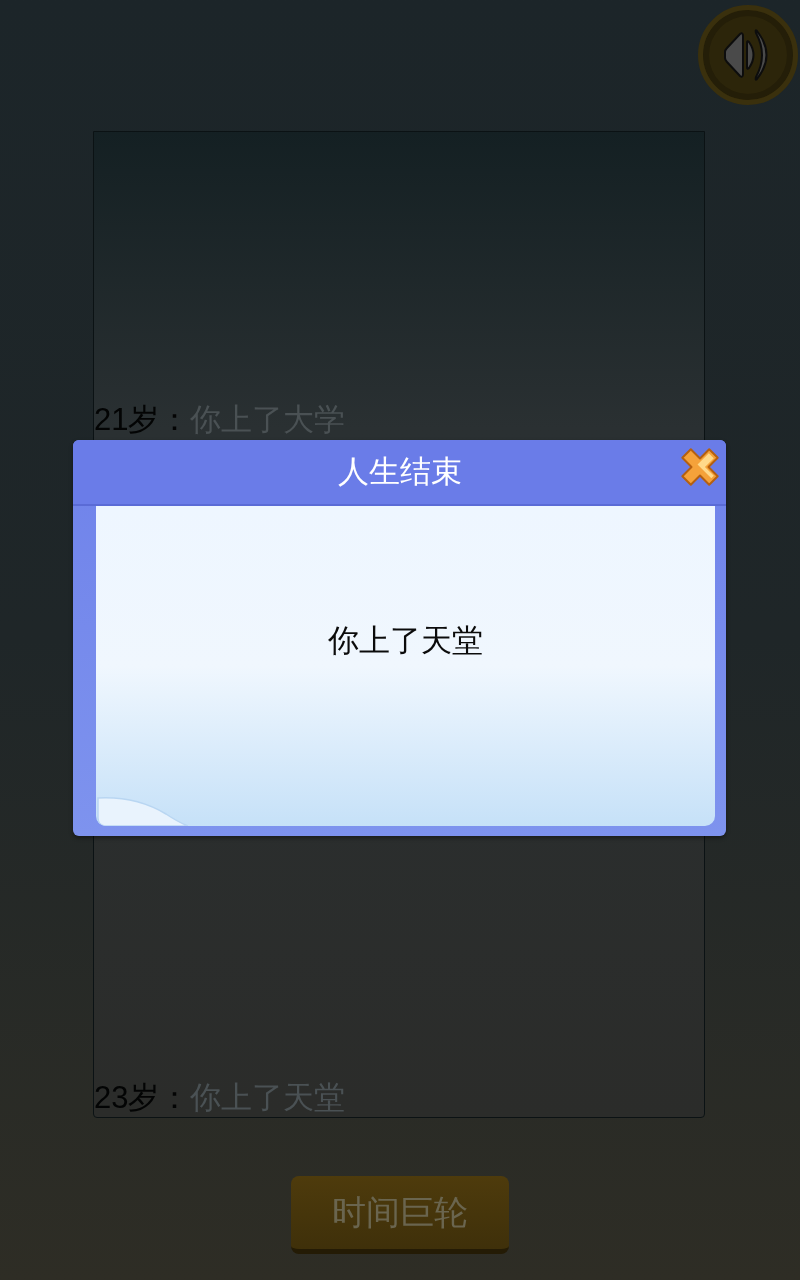 Image resolution: width=800 pixels, height=1280 pixels. What do you see at coordinates (399, 472) in the screenshot?
I see `dialog-title: 人生结束` at bounding box center [399, 472].